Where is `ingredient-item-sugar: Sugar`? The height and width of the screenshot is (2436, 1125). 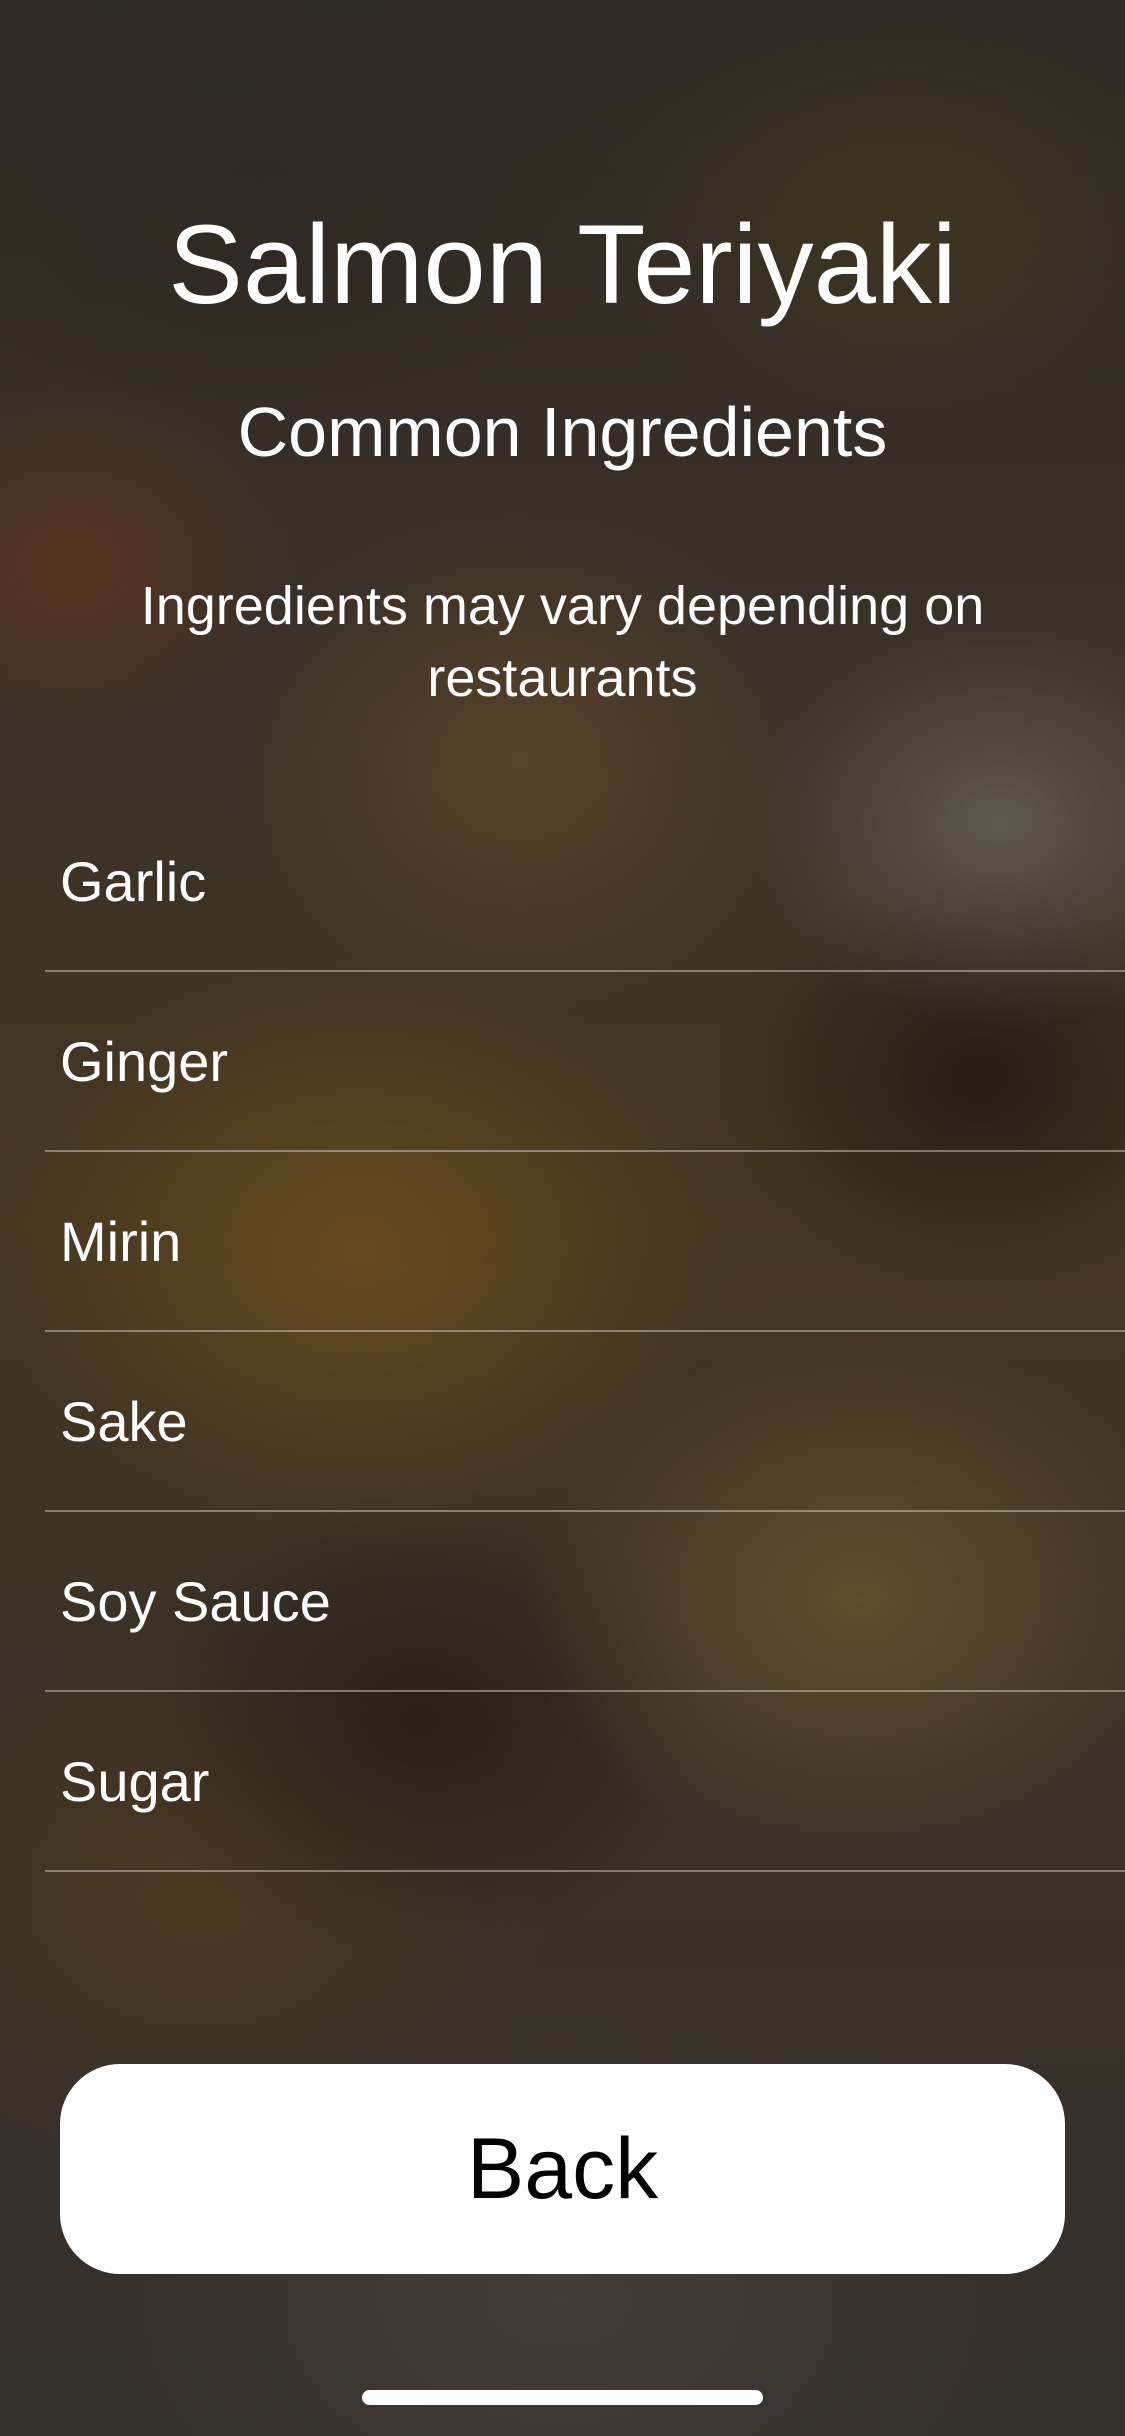
ingredient-item-sugar: Sugar is located at coordinates (585, 1782).